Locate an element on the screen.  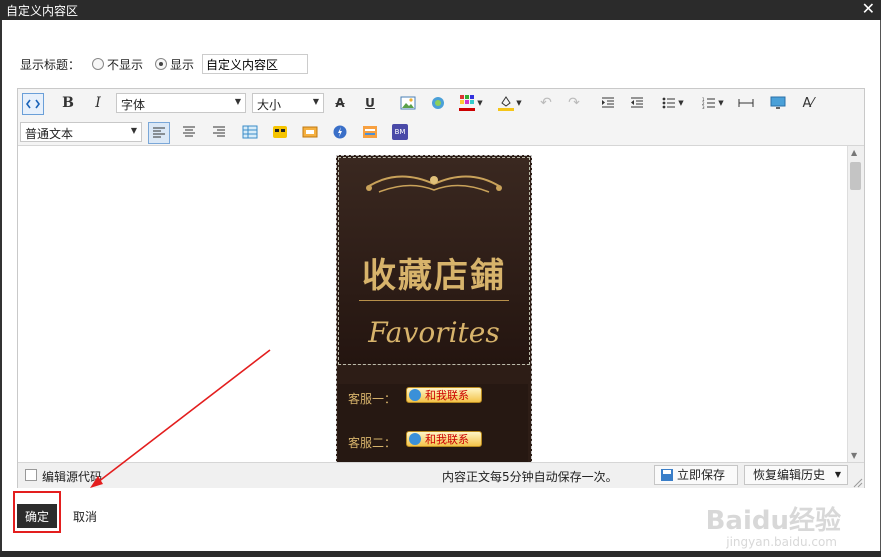
strikethrough-button: A is located at coordinates (340, 103).